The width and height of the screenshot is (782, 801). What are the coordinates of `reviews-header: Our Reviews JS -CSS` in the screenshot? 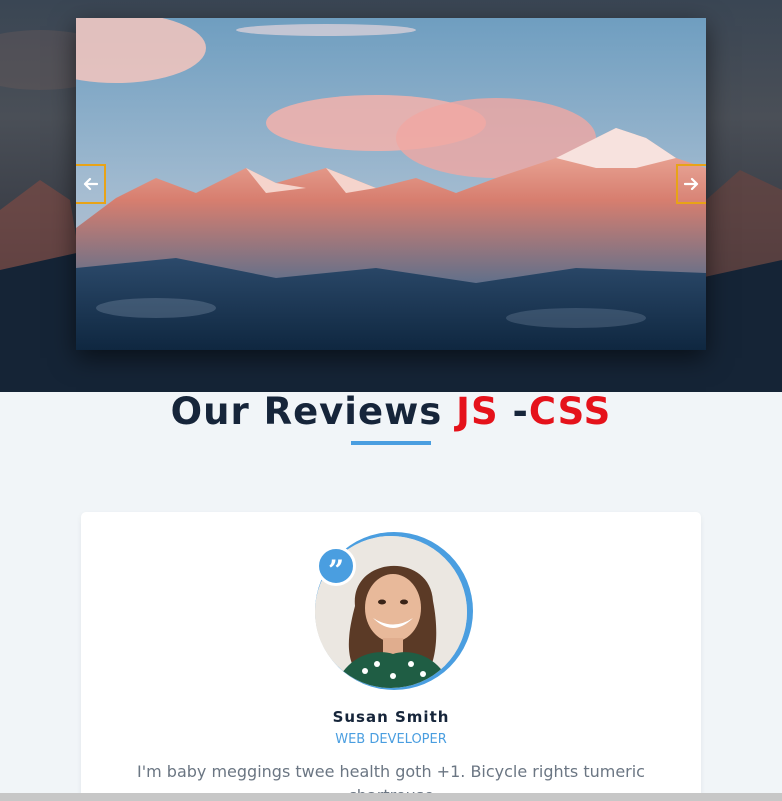 It's located at (391, 417).